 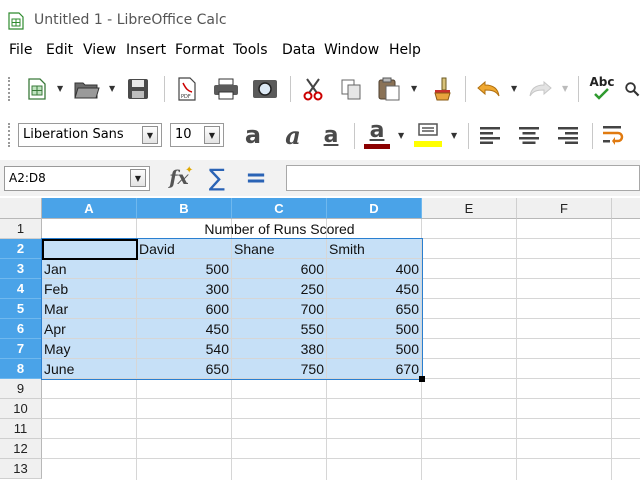 What do you see at coordinates (313, 89) in the screenshot?
I see `cut-icon` at bounding box center [313, 89].